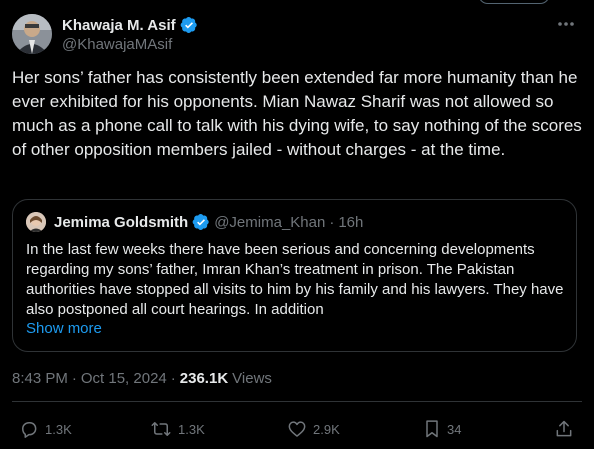 This screenshot has height=449, width=594. What do you see at coordinates (566, 24) in the screenshot?
I see `more-horizontal-icon` at bounding box center [566, 24].